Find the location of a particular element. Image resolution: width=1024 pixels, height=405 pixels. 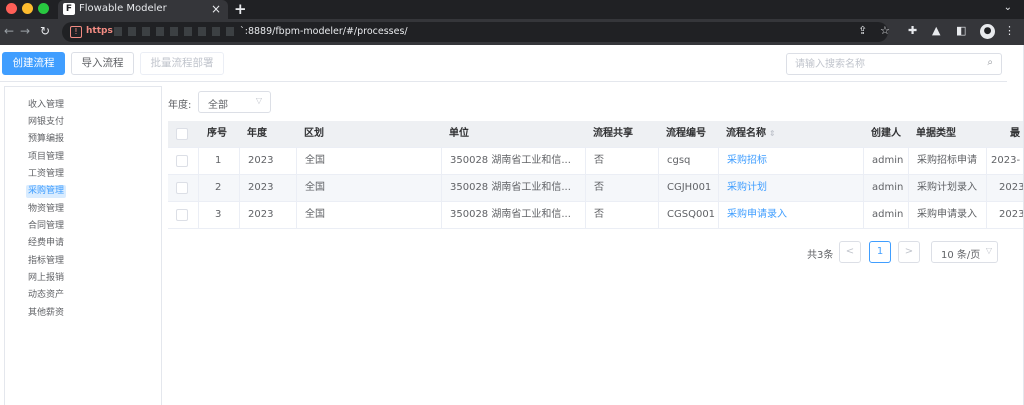

year-select: 全部 ▽ is located at coordinates (234, 102).